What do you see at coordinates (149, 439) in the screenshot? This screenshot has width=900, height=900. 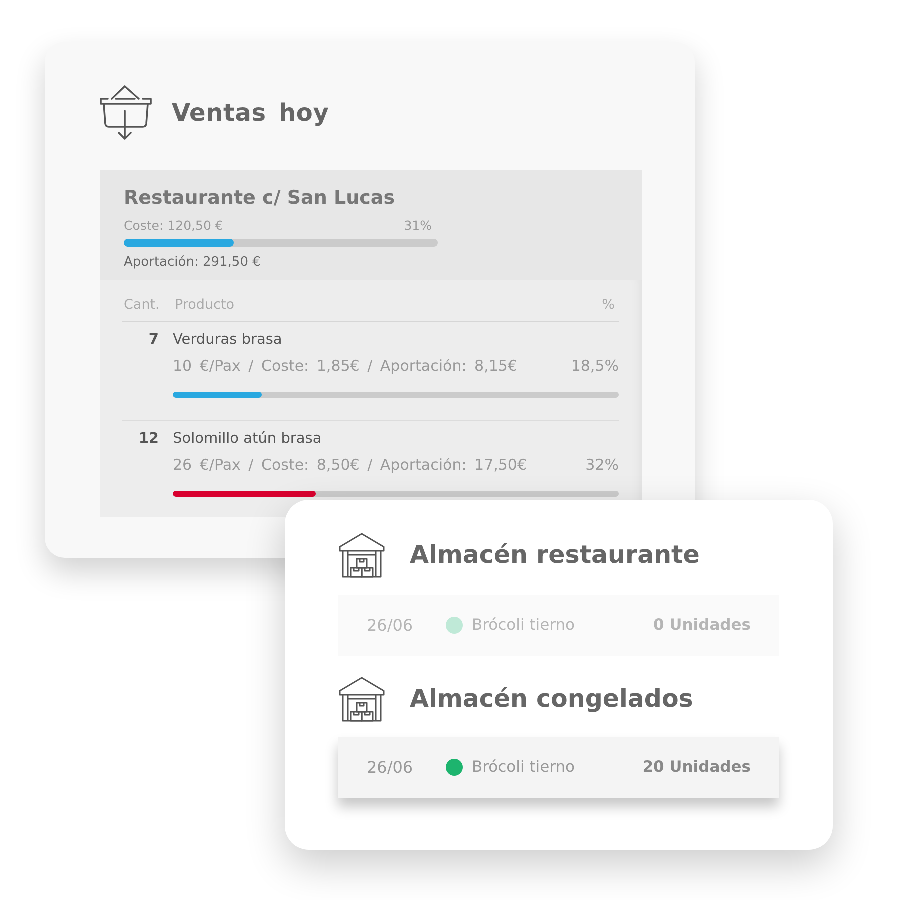 I see `quantity-text: 12` at bounding box center [149, 439].